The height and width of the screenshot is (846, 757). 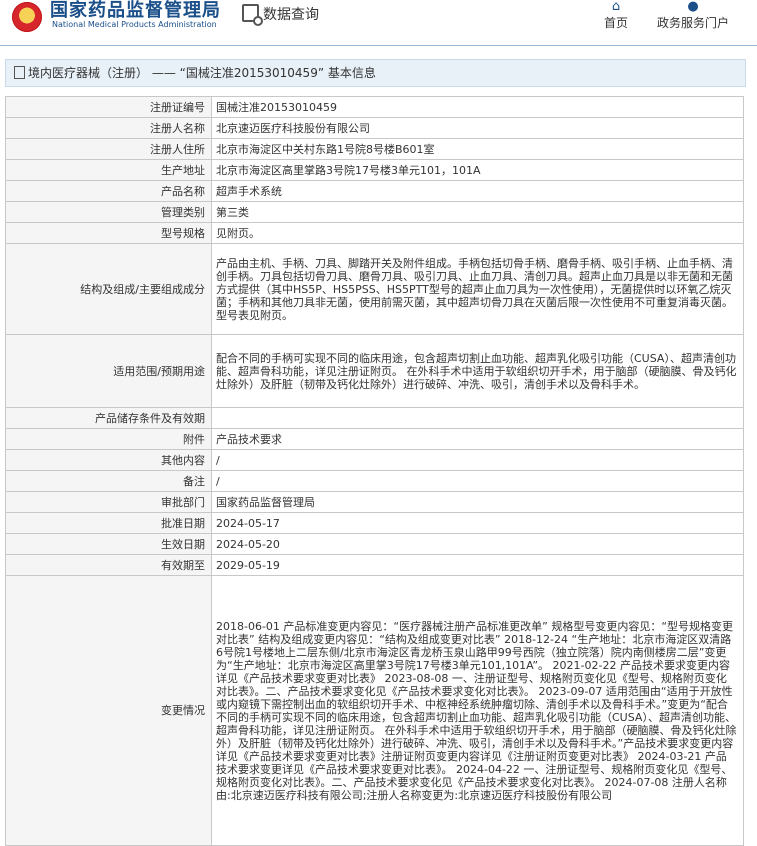 I want to click on field-label: 附件, so click(x=108, y=439).